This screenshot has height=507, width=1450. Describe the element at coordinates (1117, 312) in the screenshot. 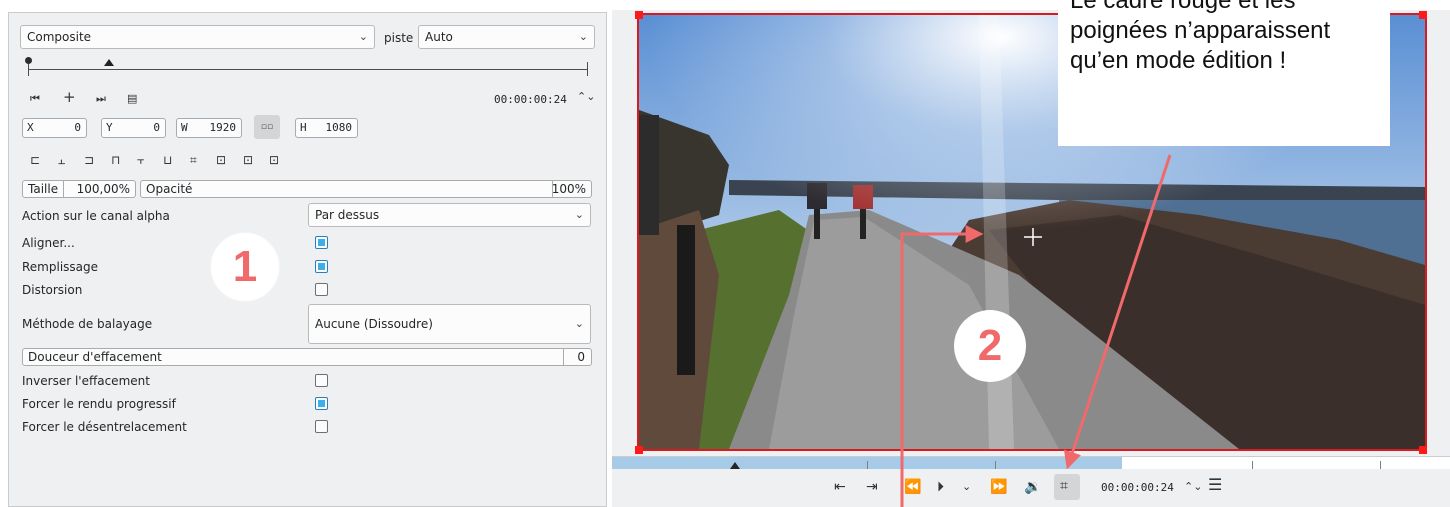

I see `note-arrow` at that location.